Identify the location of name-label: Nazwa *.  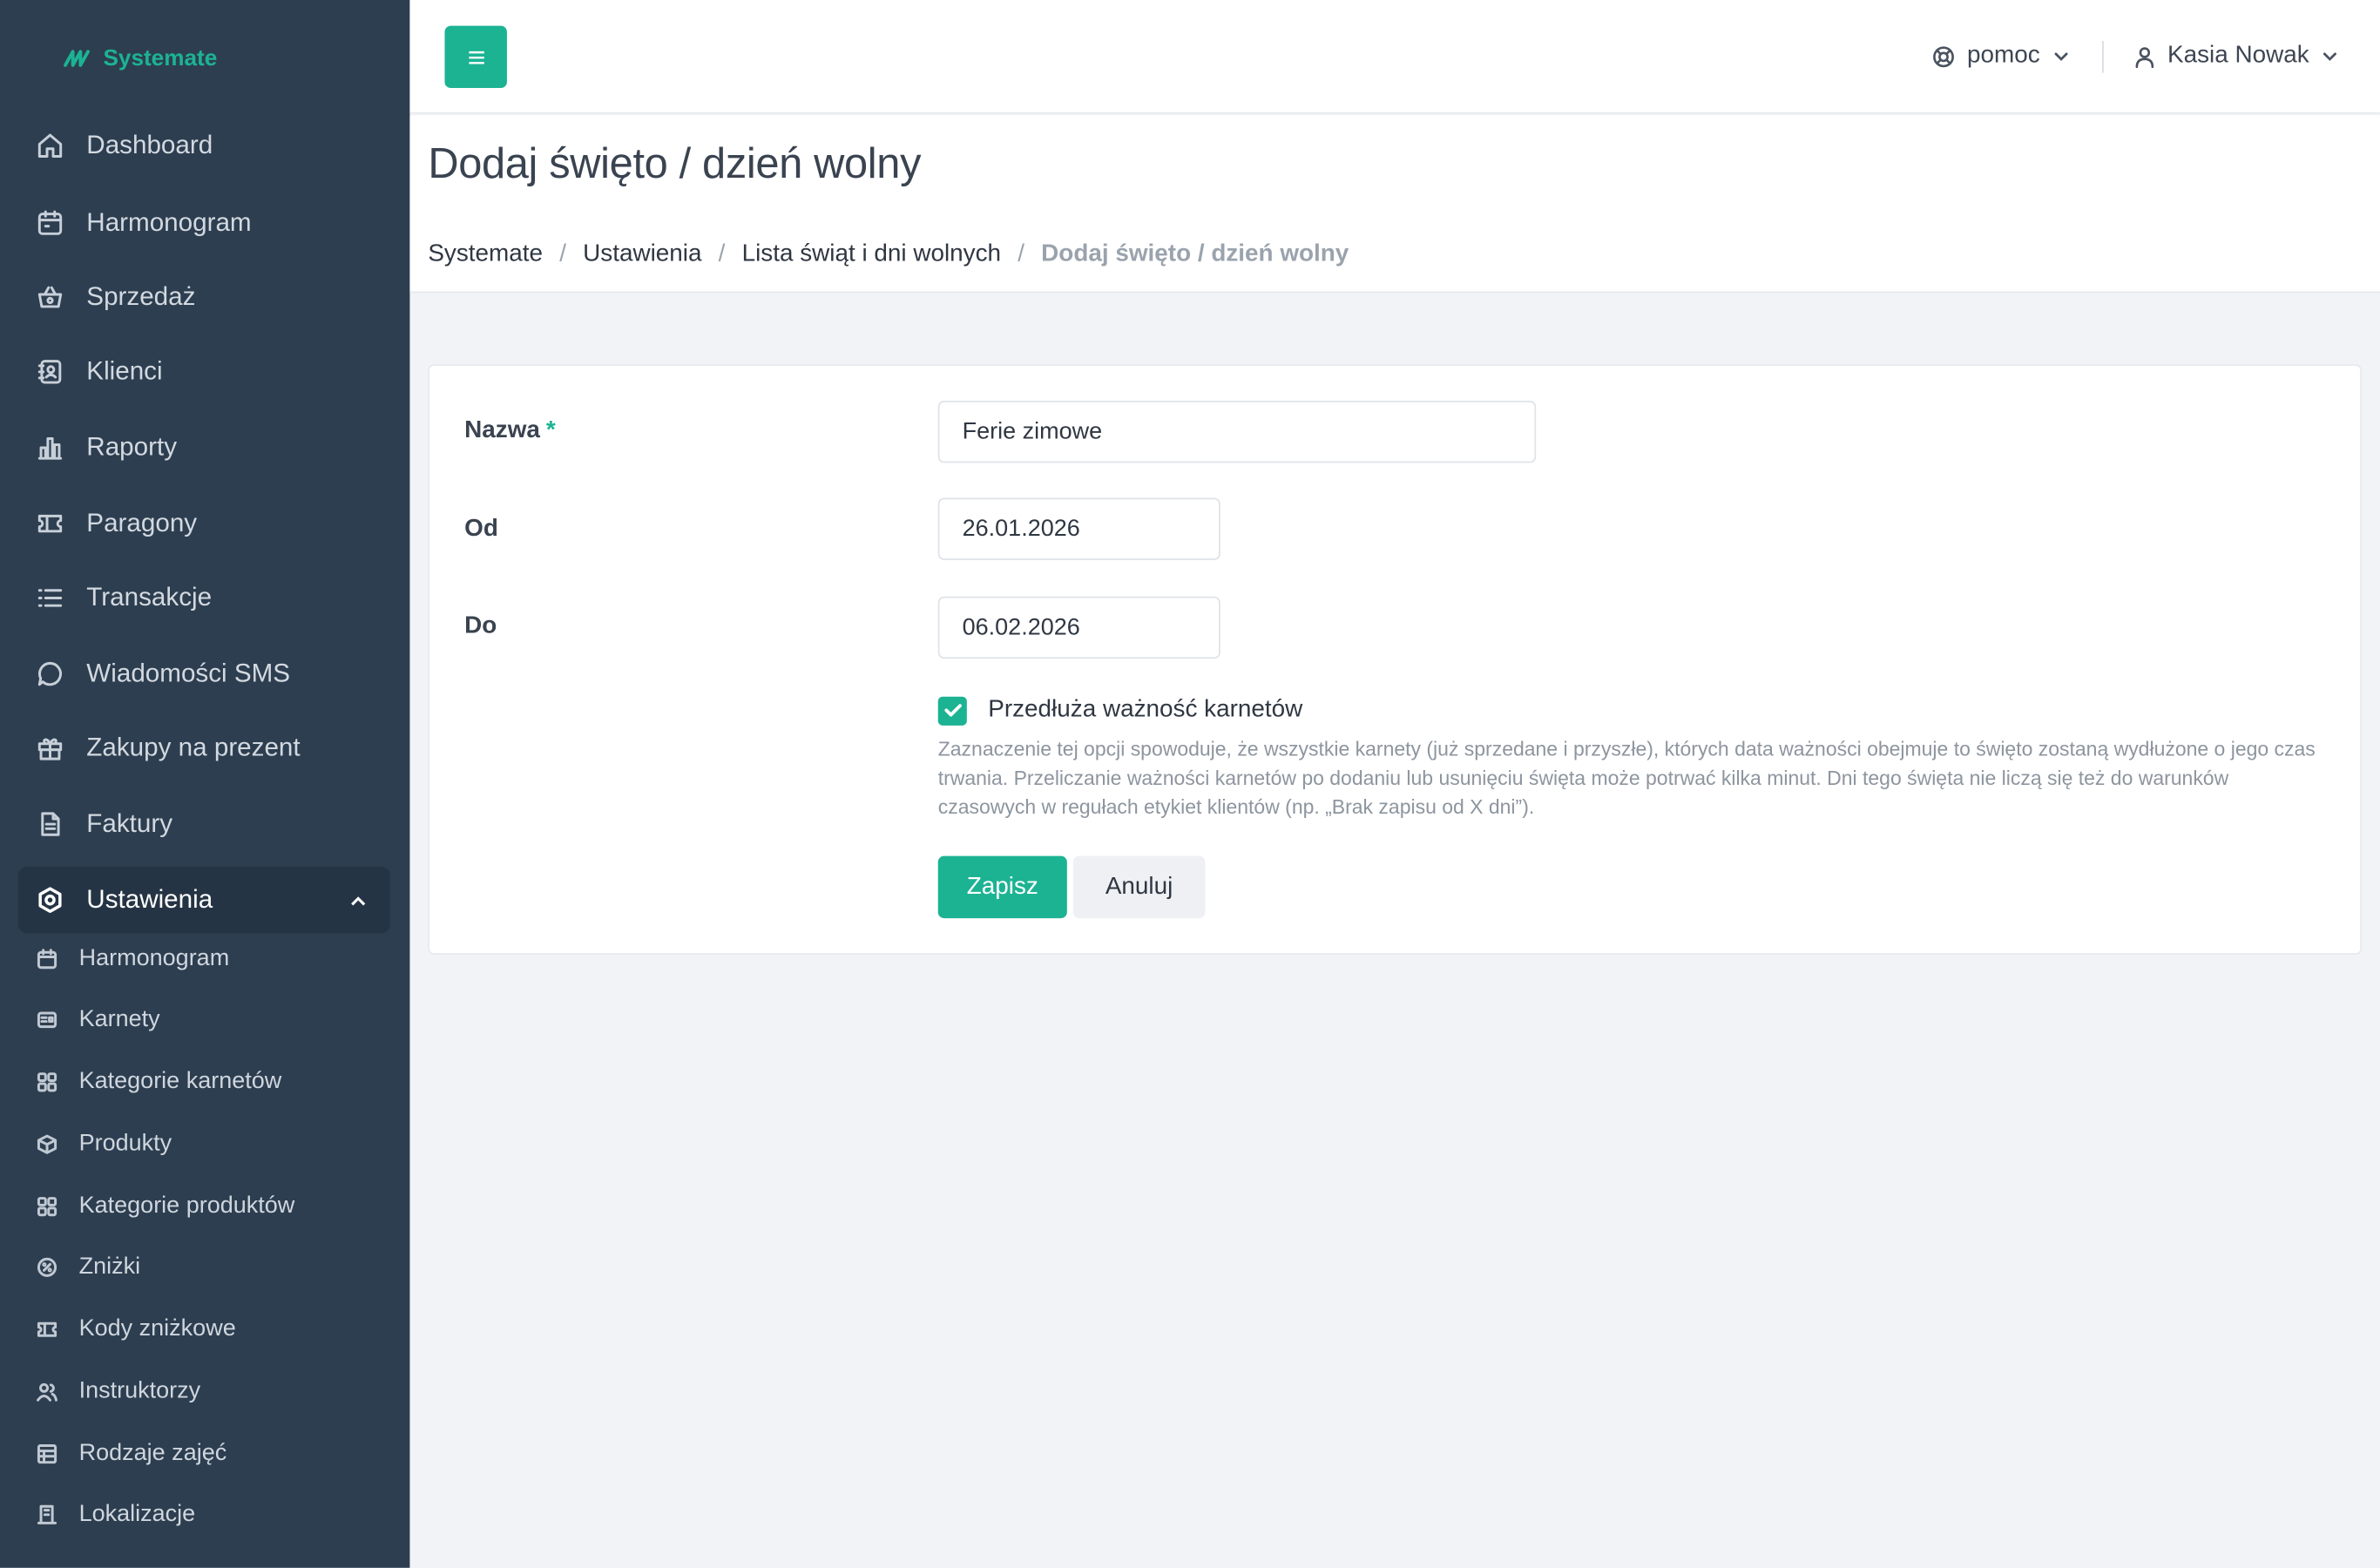
(510, 430).